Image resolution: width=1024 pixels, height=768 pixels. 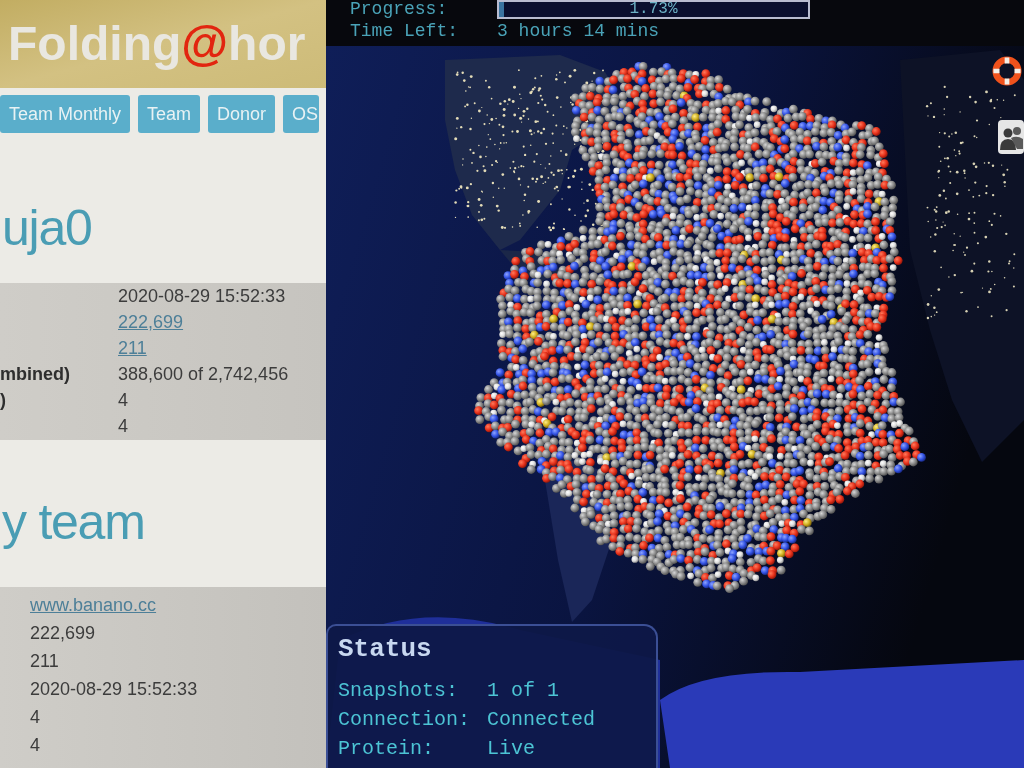 I want to click on people-icon, so click(x=1011, y=137).